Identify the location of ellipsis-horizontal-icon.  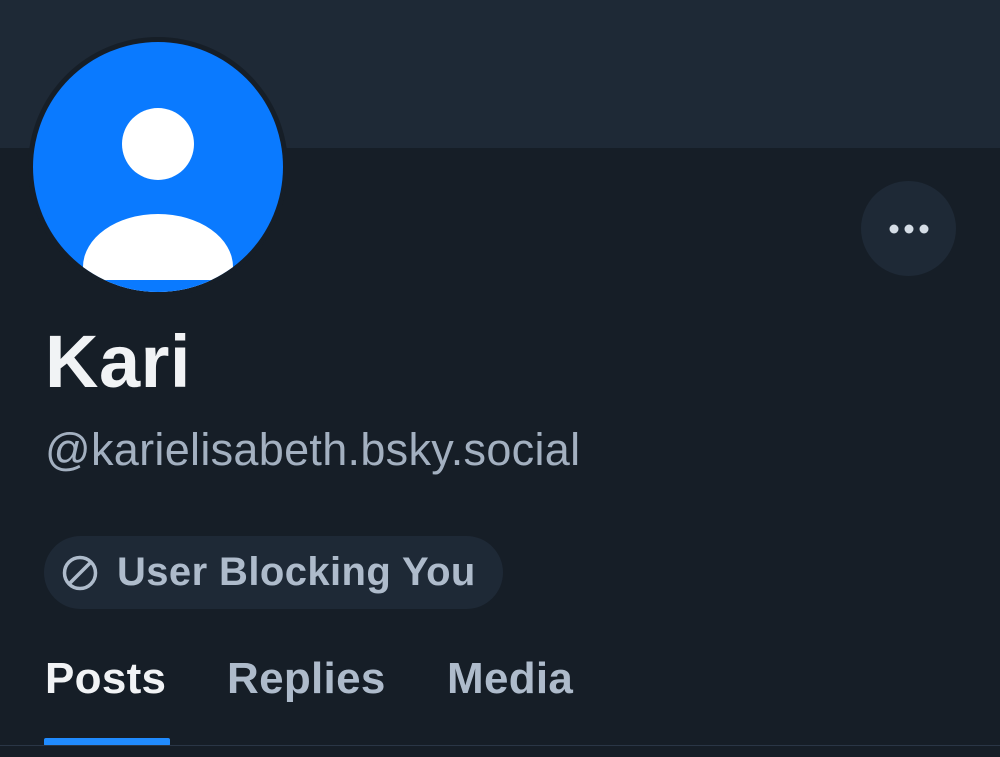
(908, 228).